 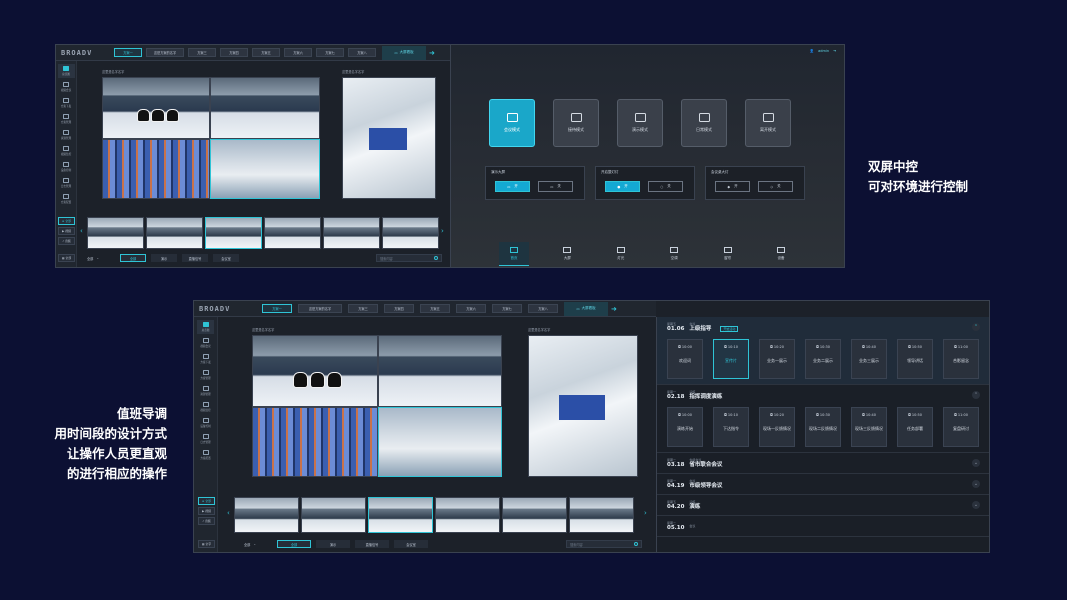 What do you see at coordinates (512, 186) in the screenshot?
I see `switch-on-button: ▭ 开` at bounding box center [512, 186].